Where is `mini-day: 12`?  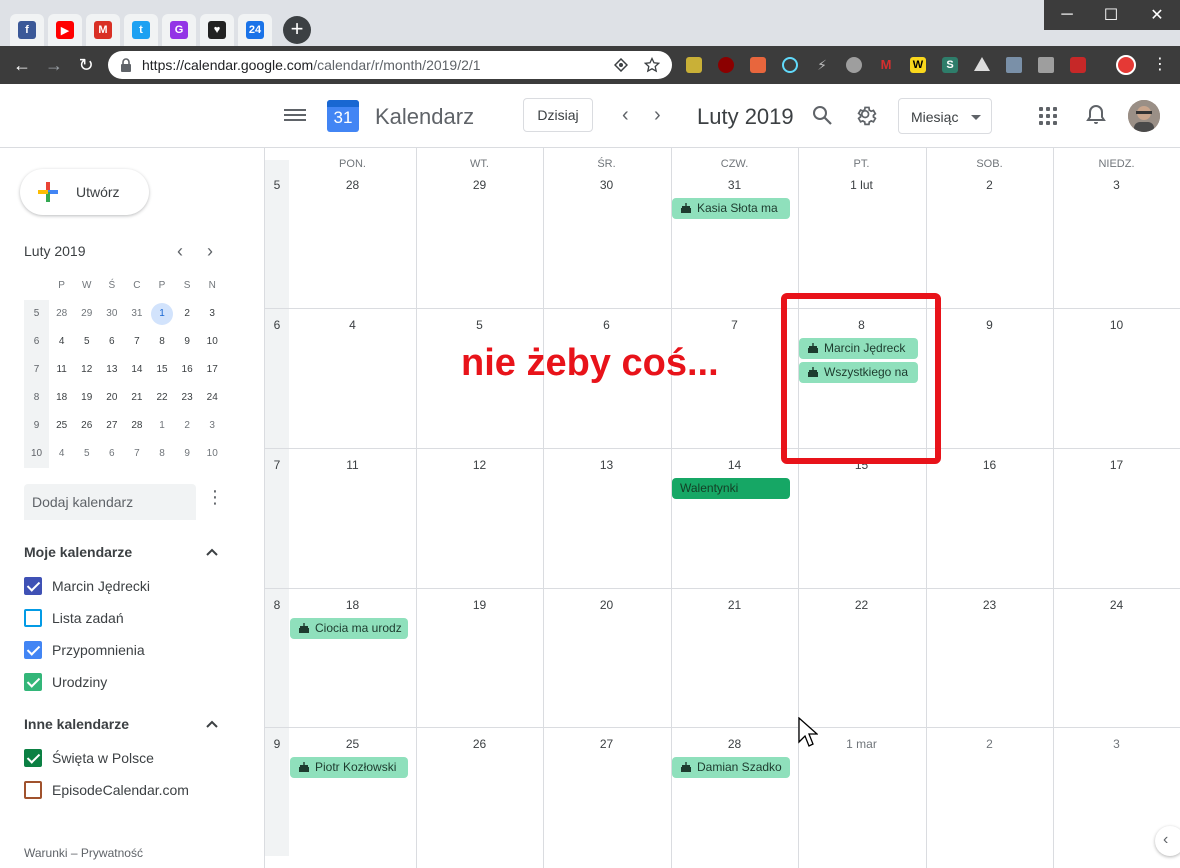 mini-day: 12 is located at coordinates (86, 370).